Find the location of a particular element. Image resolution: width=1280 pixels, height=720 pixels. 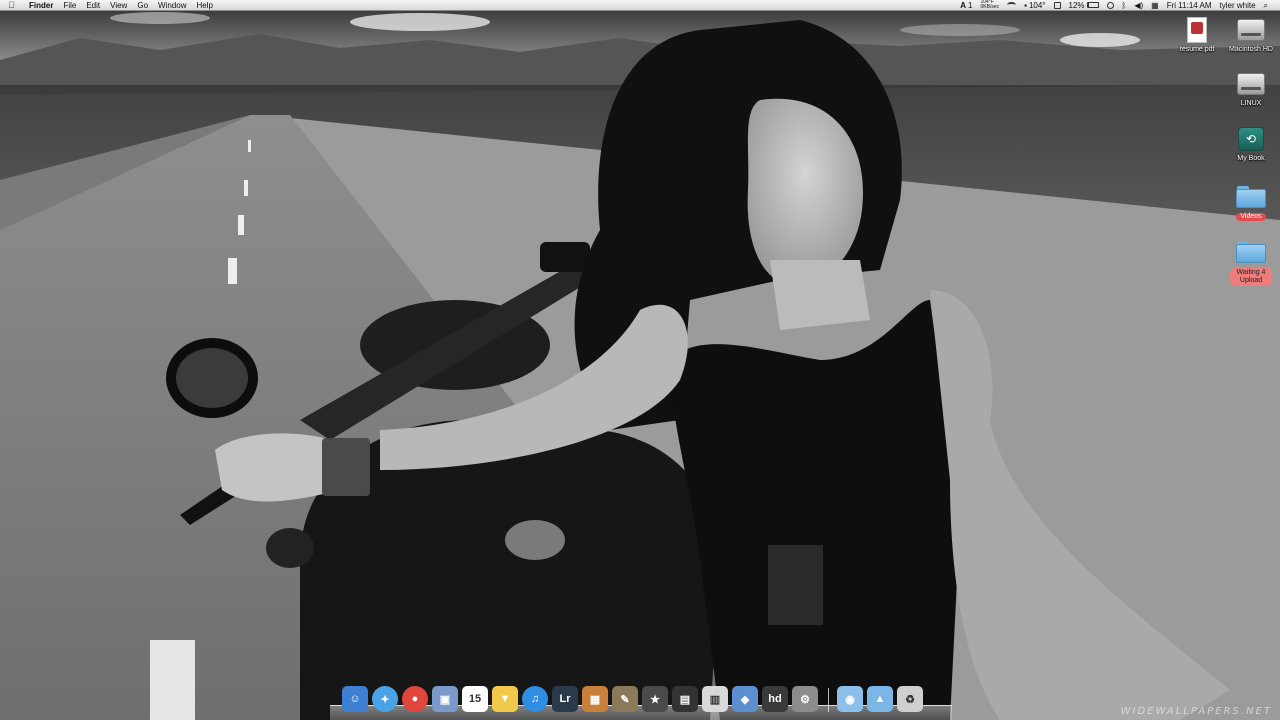

chrome-icon: ● is located at coordinates (415, 699).